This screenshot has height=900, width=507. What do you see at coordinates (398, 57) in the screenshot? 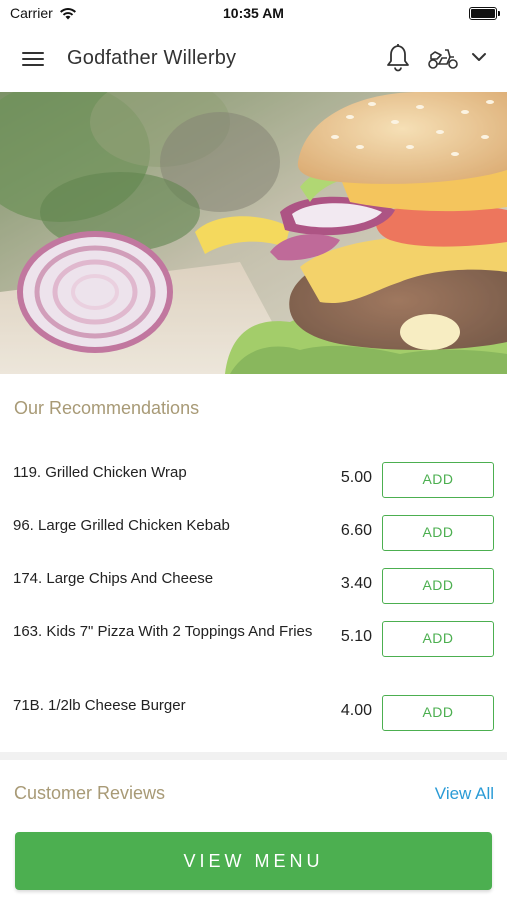
I see `bell-icon` at bounding box center [398, 57].